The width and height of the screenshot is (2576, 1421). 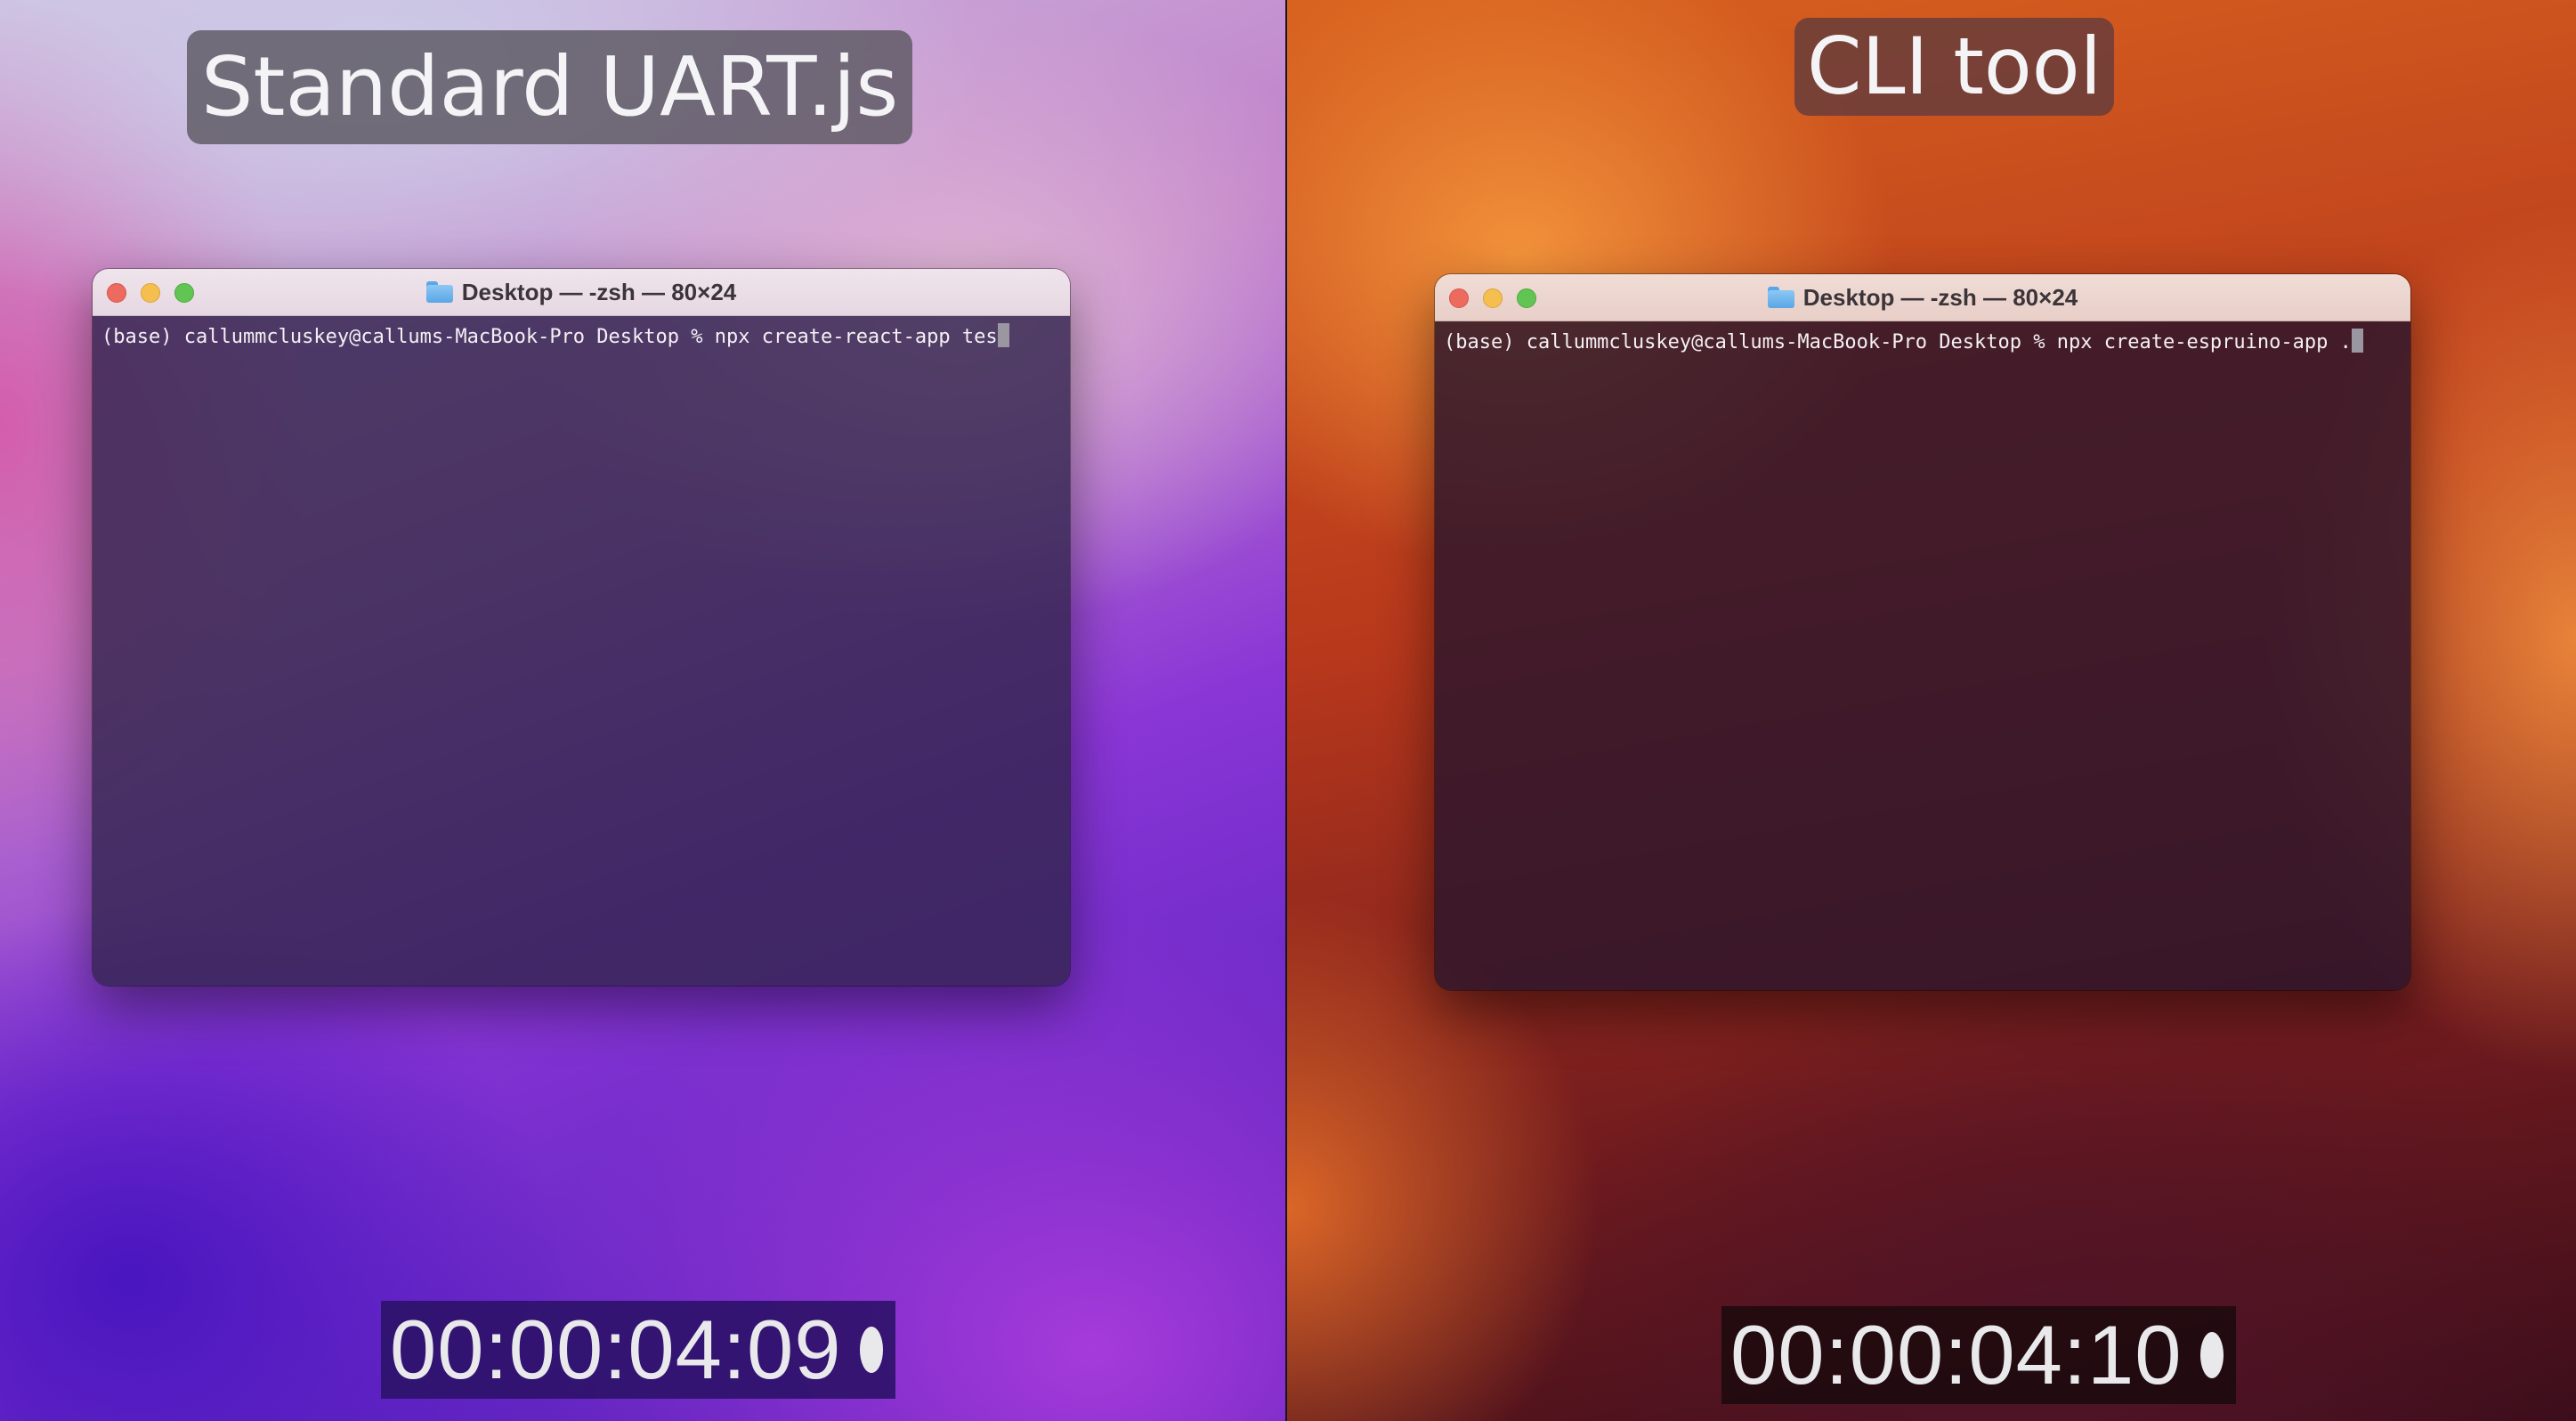 What do you see at coordinates (616, 1349) in the screenshot?
I see `timecode-text: 00:00:04:09` at bounding box center [616, 1349].